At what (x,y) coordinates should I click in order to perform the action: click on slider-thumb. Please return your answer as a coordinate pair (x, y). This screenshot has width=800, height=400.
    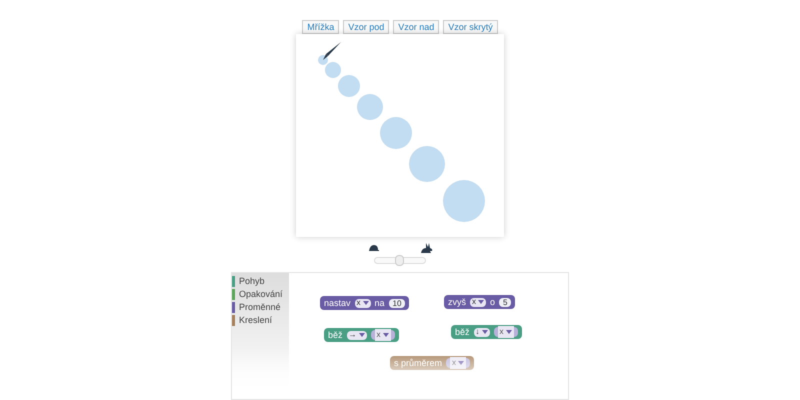
    Looking at the image, I should click on (399, 260).